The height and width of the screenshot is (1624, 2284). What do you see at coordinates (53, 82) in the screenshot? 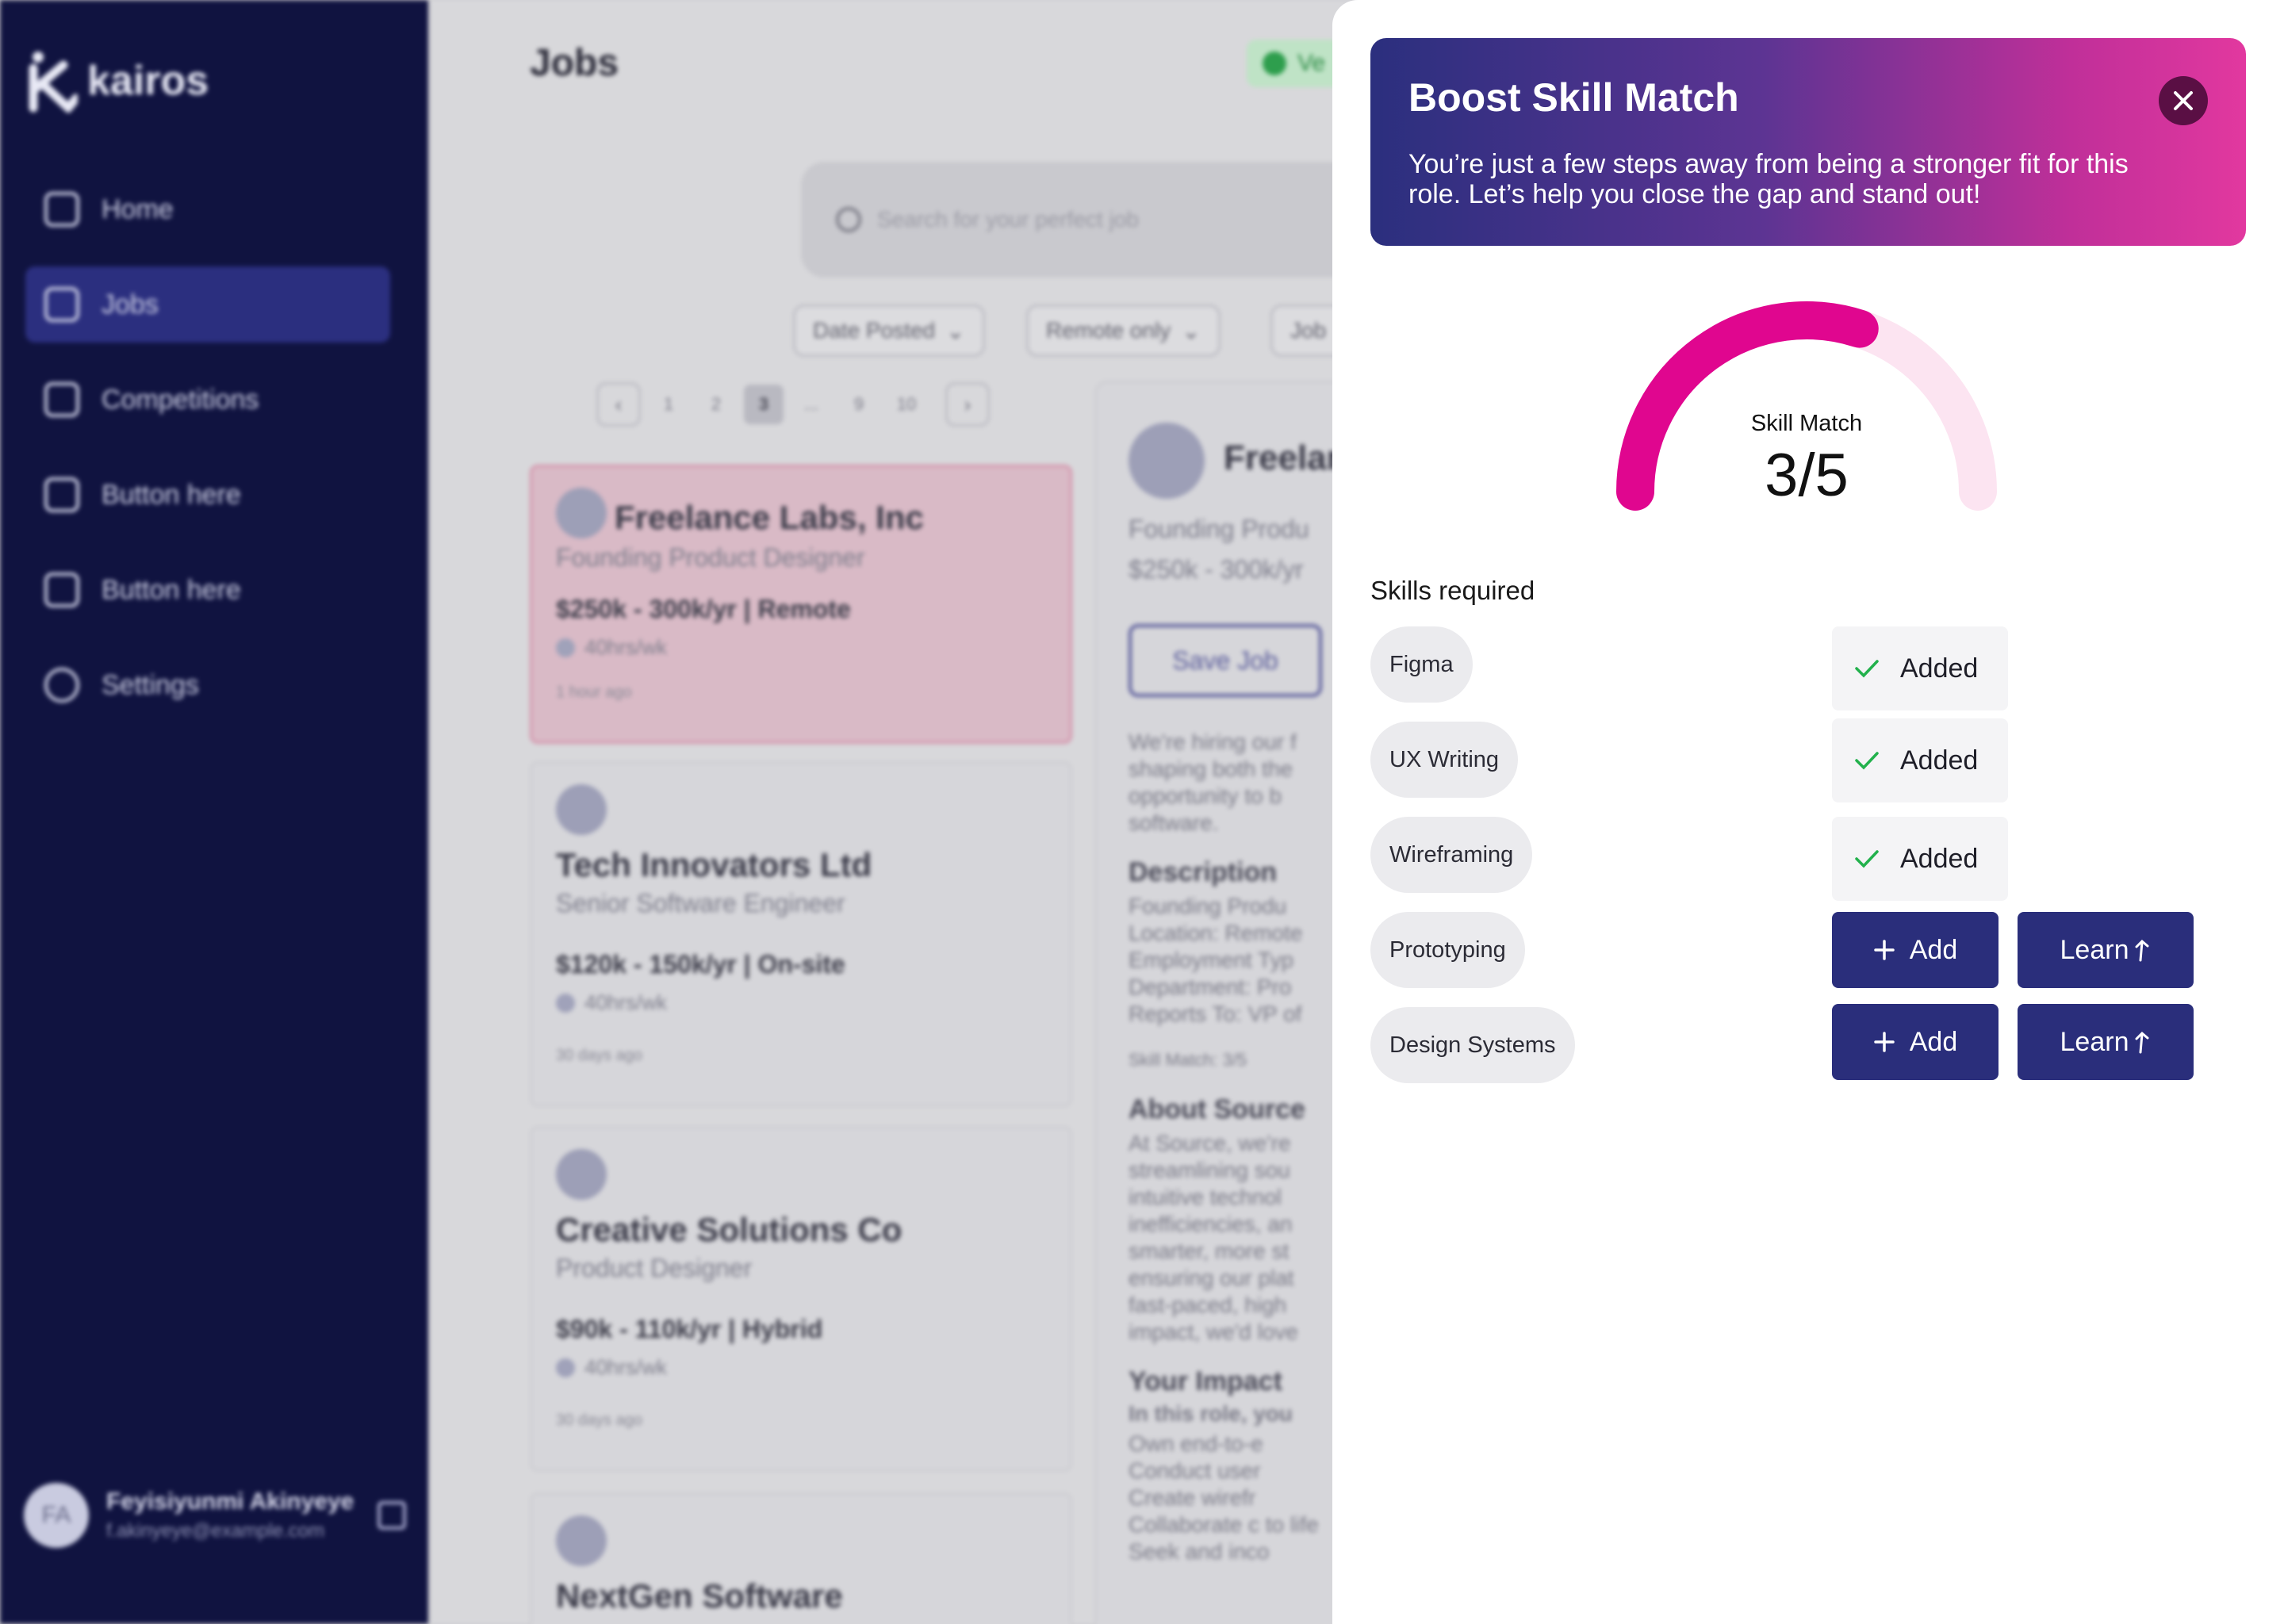
I see `kairos-logo-icon` at bounding box center [53, 82].